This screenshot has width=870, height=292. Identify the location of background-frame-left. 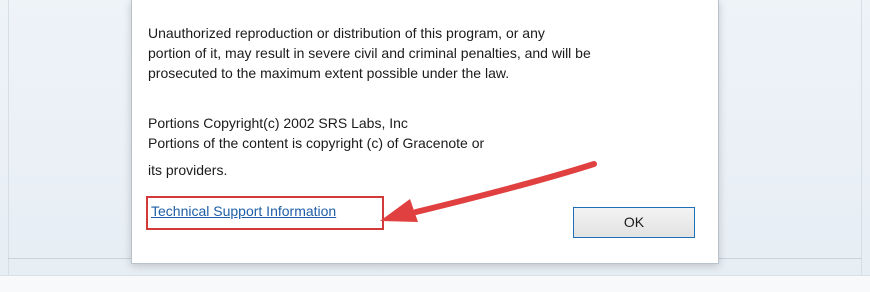
(8, 145).